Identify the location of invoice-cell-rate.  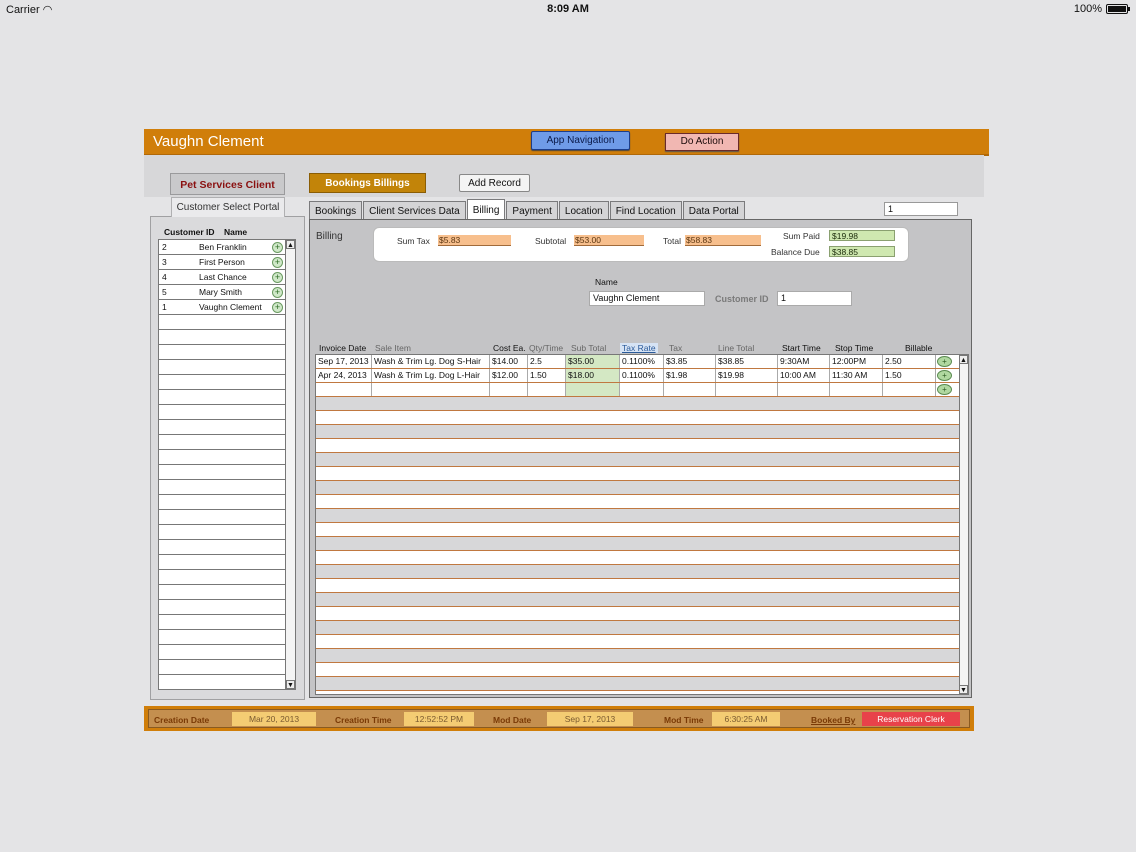
(642, 389).